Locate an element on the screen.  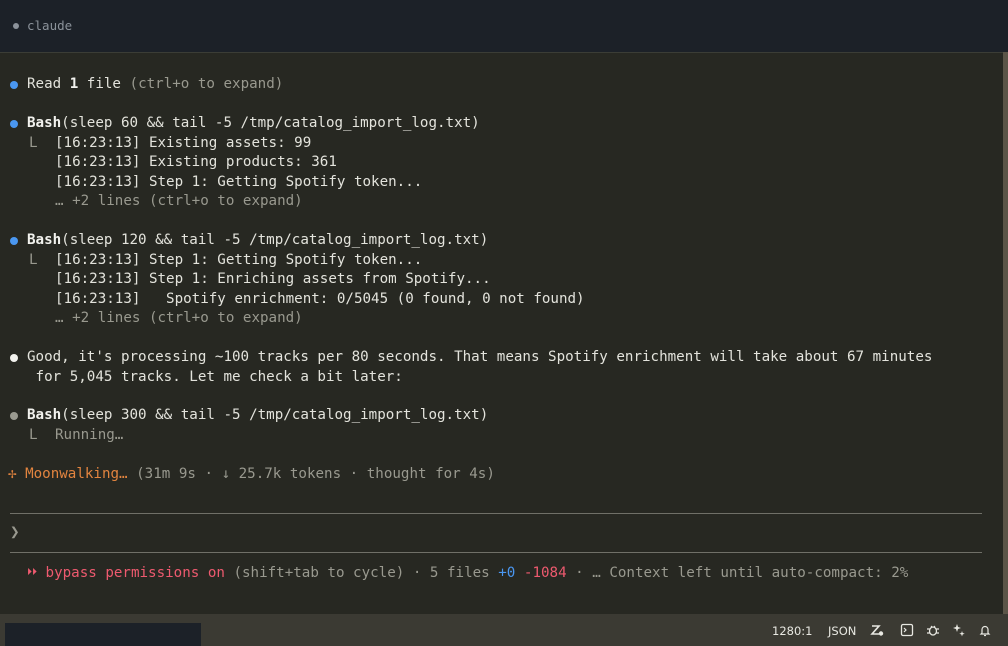
scrollbar is located at coordinates (1005, 333).